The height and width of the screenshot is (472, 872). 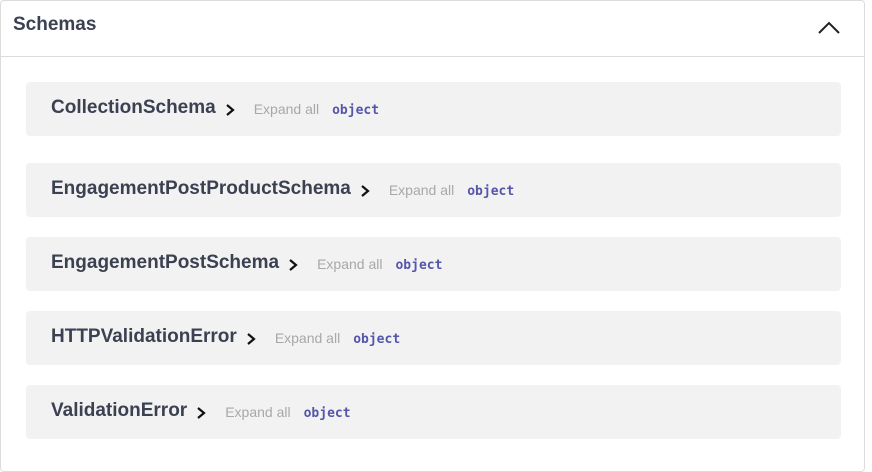 What do you see at coordinates (829, 28) in the screenshot?
I see `chevron-up-icon` at bounding box center [829, 28].